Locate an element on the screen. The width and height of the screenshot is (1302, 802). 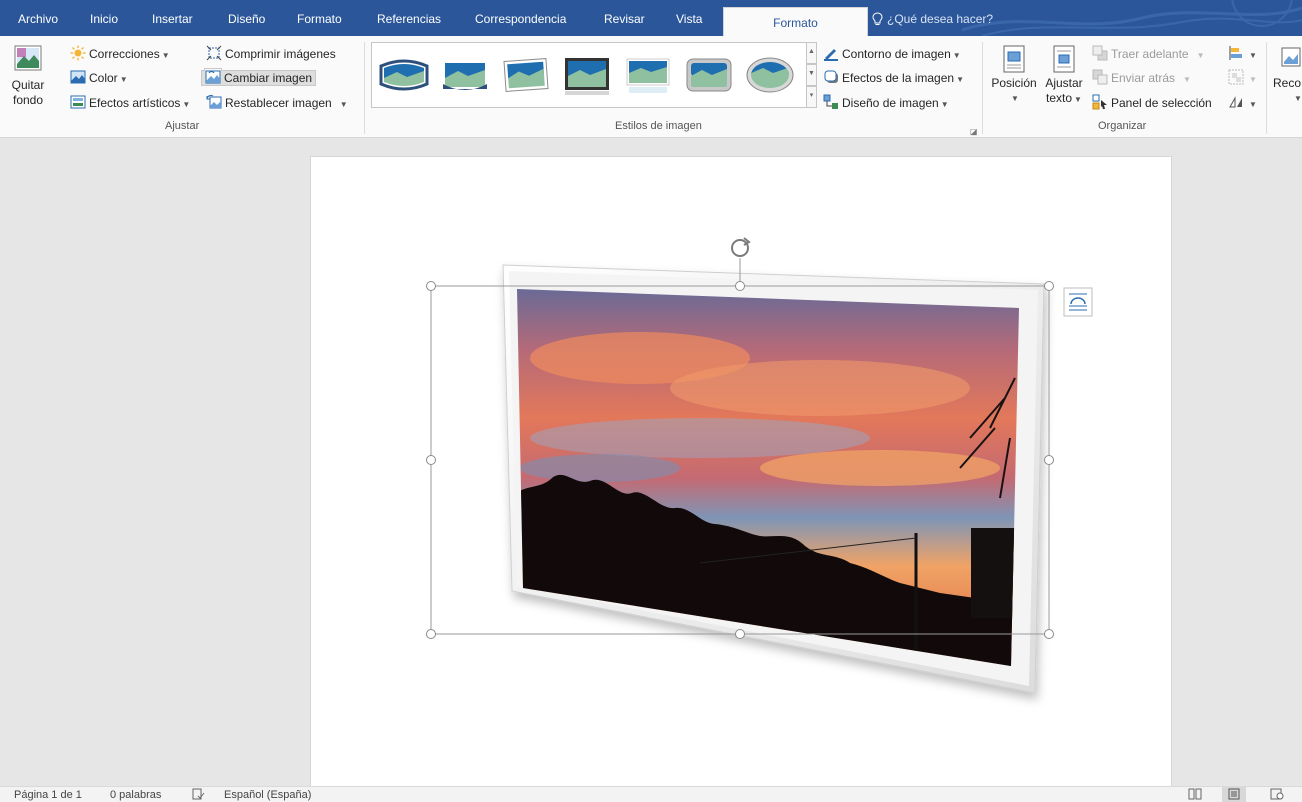
efectos-imagen-button: Efectos de la imagen ▼ is located at coordinates (893, 78).